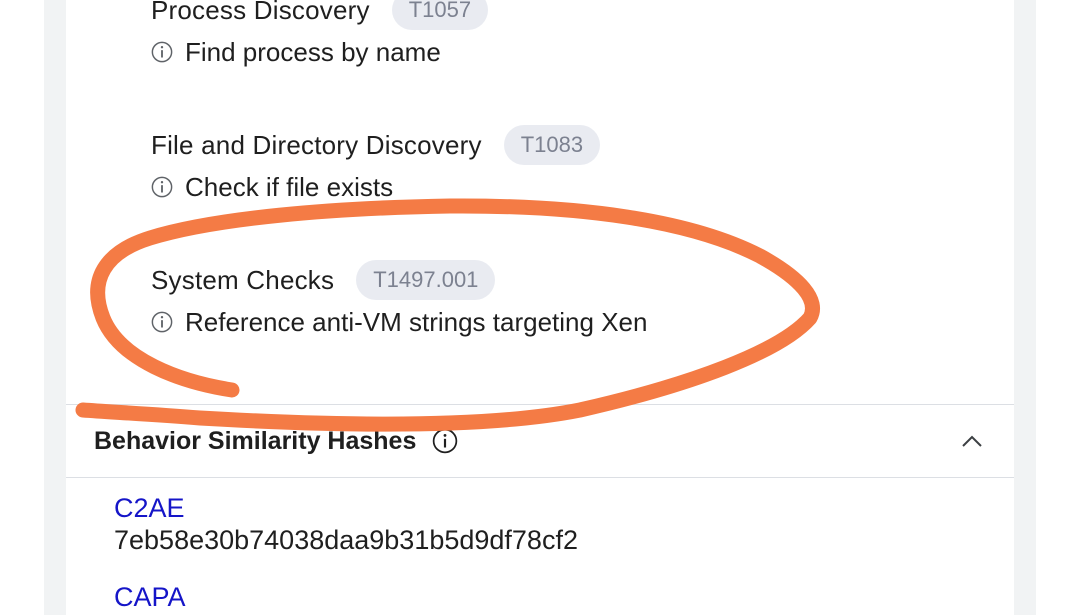 The width and height of the screenshot is (1080, 615). I want to click on hash-name-link: CAPA, so click(150, 597).